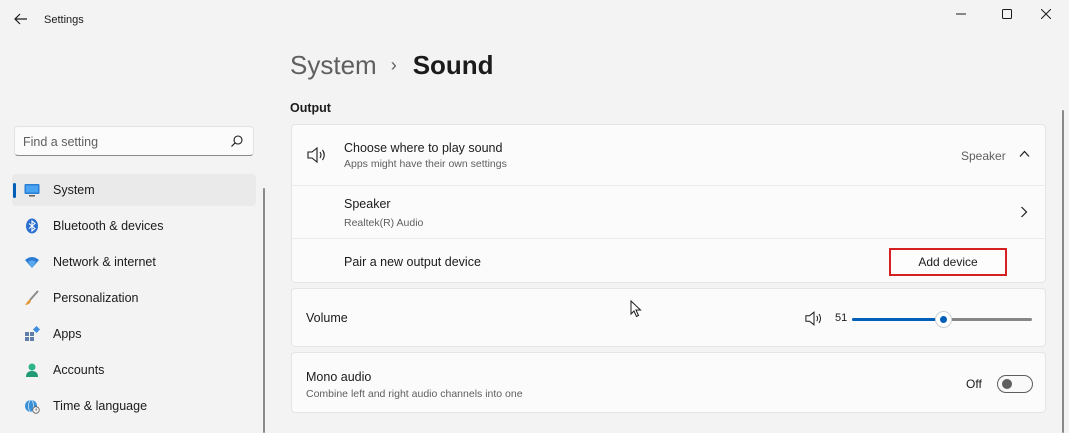 The width and height of the screenshot is (1069, 433). I want to click on sidebar-item-bluetooth: Bluetooth & devices, so click(134, 226).